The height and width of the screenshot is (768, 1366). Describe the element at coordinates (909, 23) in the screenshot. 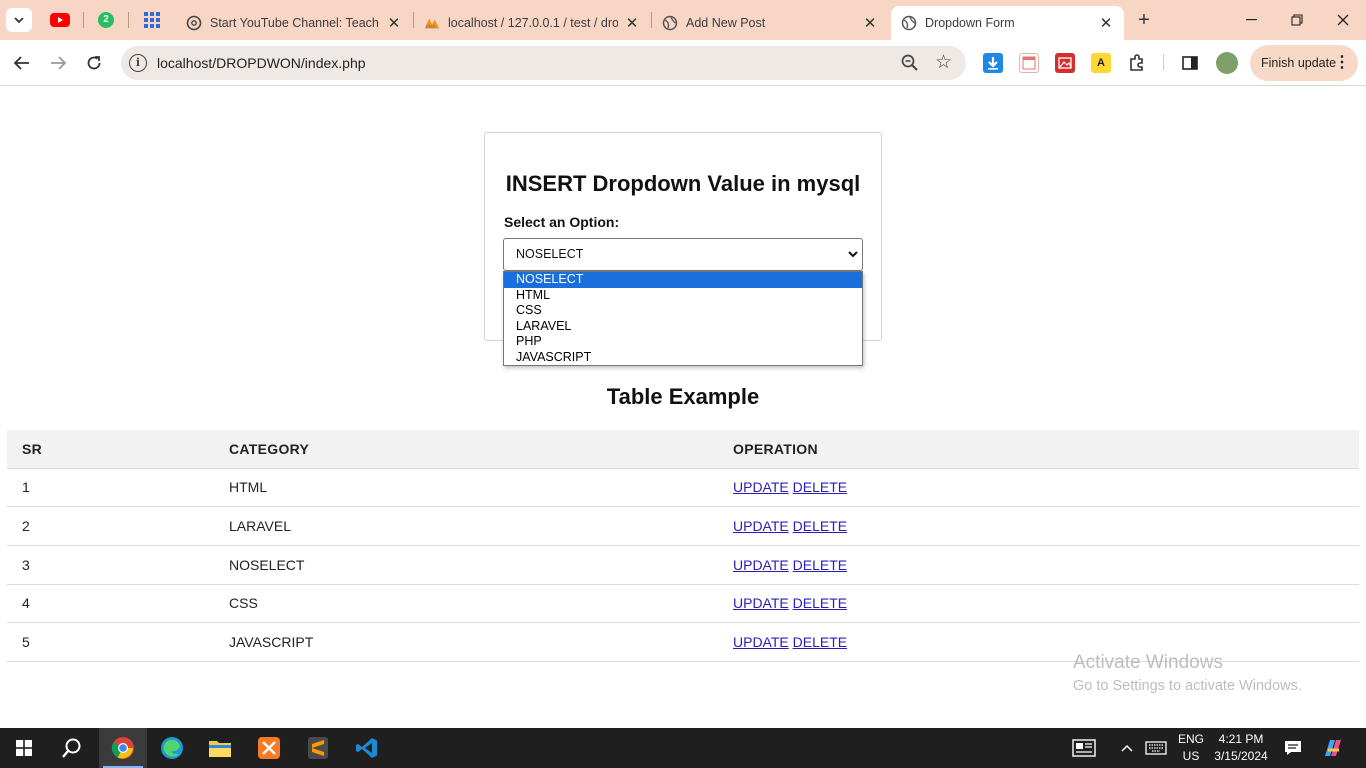

I see `globe-icon` at that location.